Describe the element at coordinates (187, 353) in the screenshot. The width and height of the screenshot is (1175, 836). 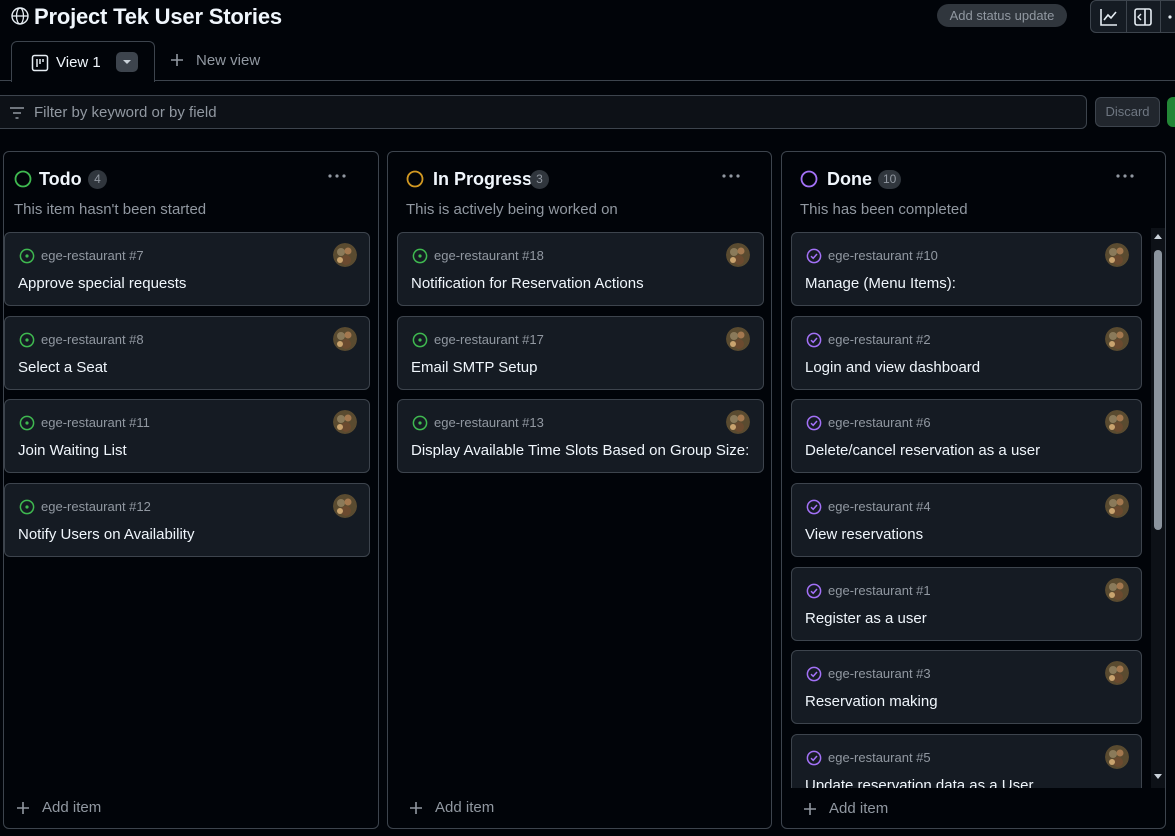
I see `issue-card: ege-restaurant #8 Select a Seat` at that location.